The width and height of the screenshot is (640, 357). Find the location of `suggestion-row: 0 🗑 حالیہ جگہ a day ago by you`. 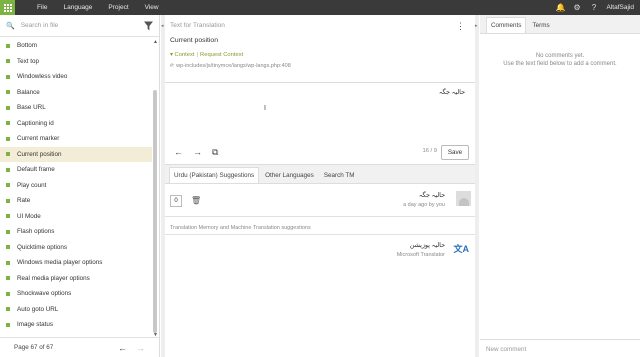

suggestion-row: 0 🗑 حالیہ جگہ a day ago by you is located at coordinates (320, 200).